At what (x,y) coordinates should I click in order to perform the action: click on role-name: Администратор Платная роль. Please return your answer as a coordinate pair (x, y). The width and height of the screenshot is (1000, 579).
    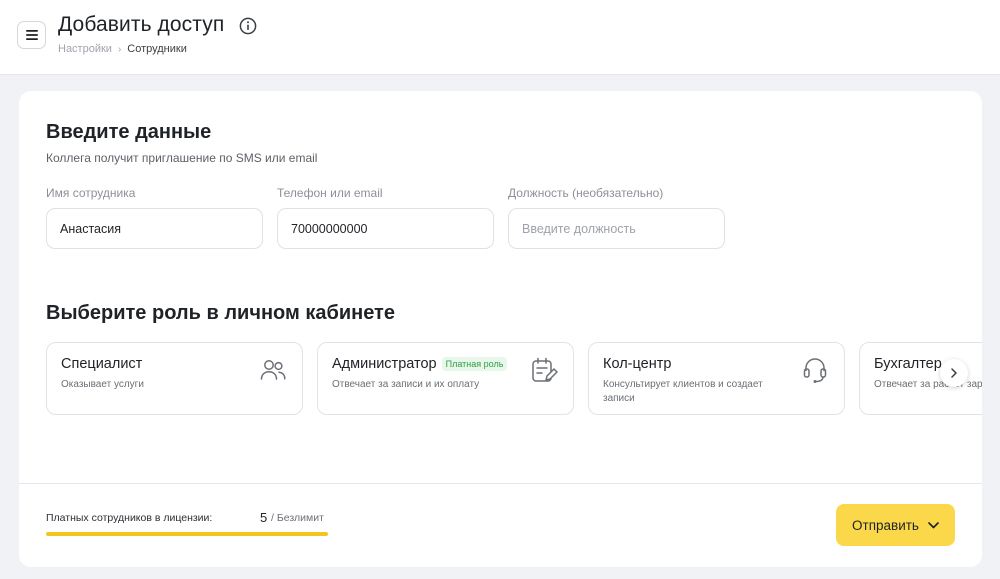
    Looking at the image, I should click on (420, 364).